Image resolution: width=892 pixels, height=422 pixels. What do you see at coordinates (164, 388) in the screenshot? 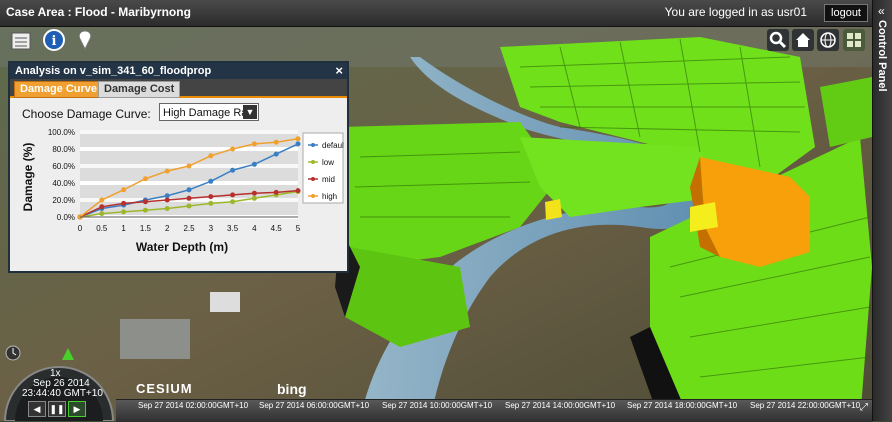
I see `cesium-logo: CESIUM` at bounding box center [164, 388].